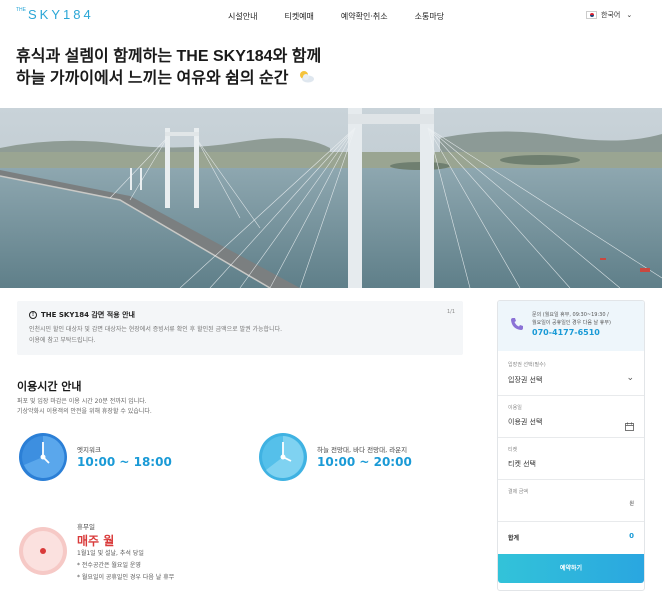 Image resolution: width=662 pixels, height=591 pixels. I want to click on ticket-value: 티켓 선택, so click(522, 464).